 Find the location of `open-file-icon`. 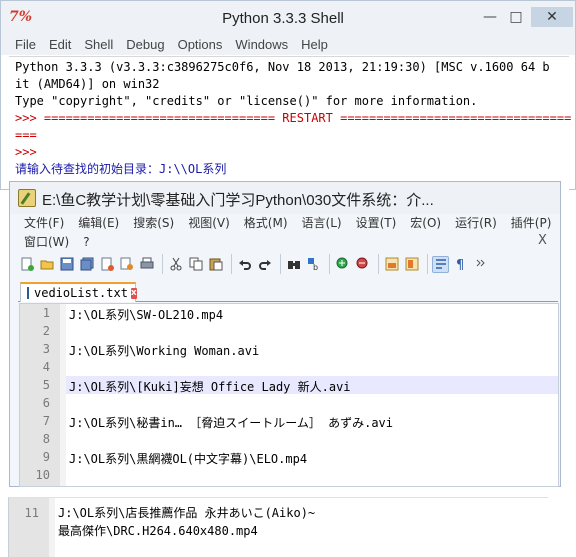

open-file-icon is located at coordinates (46, 264).